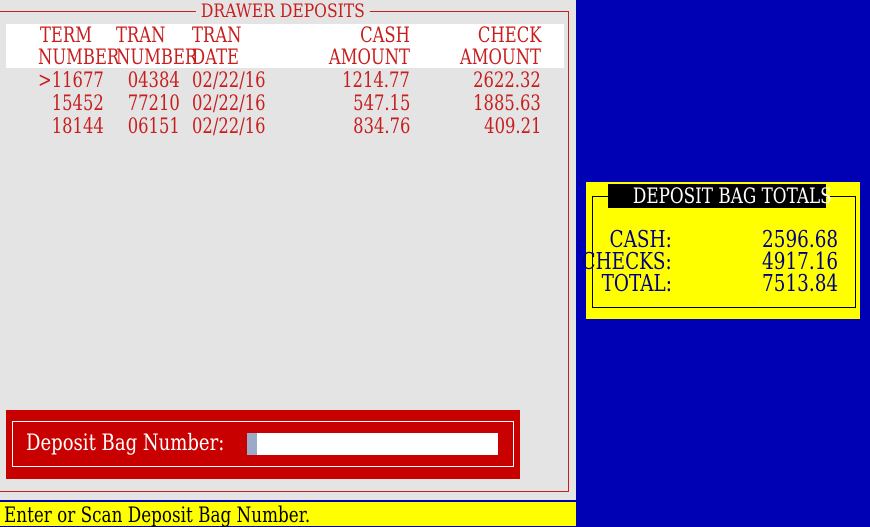 This screenshot has height=527, width=870. I want to click on totals-title: DEPOSIT BAG TOTALS, so click(720, 196).